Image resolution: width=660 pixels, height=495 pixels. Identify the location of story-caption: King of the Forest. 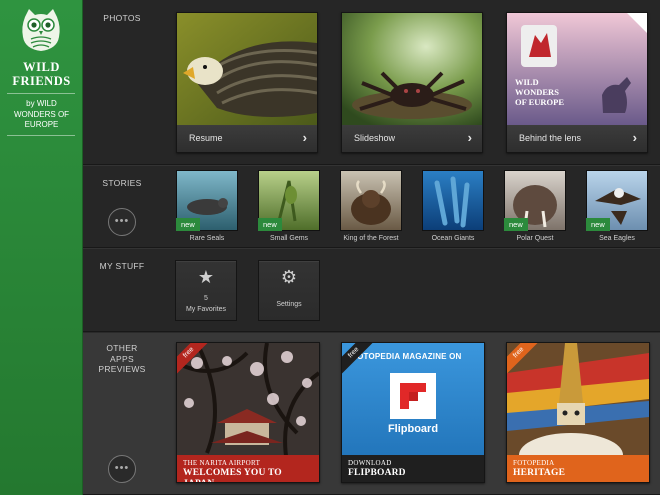
(371, 238).